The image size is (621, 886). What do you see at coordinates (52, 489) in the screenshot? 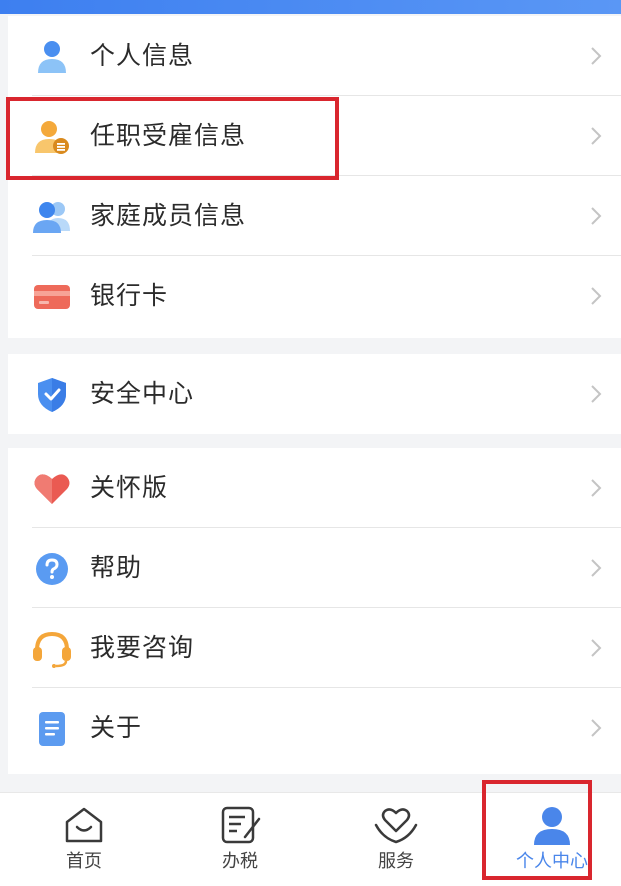
I see `heart-icon` at bounding box center [52, 489].